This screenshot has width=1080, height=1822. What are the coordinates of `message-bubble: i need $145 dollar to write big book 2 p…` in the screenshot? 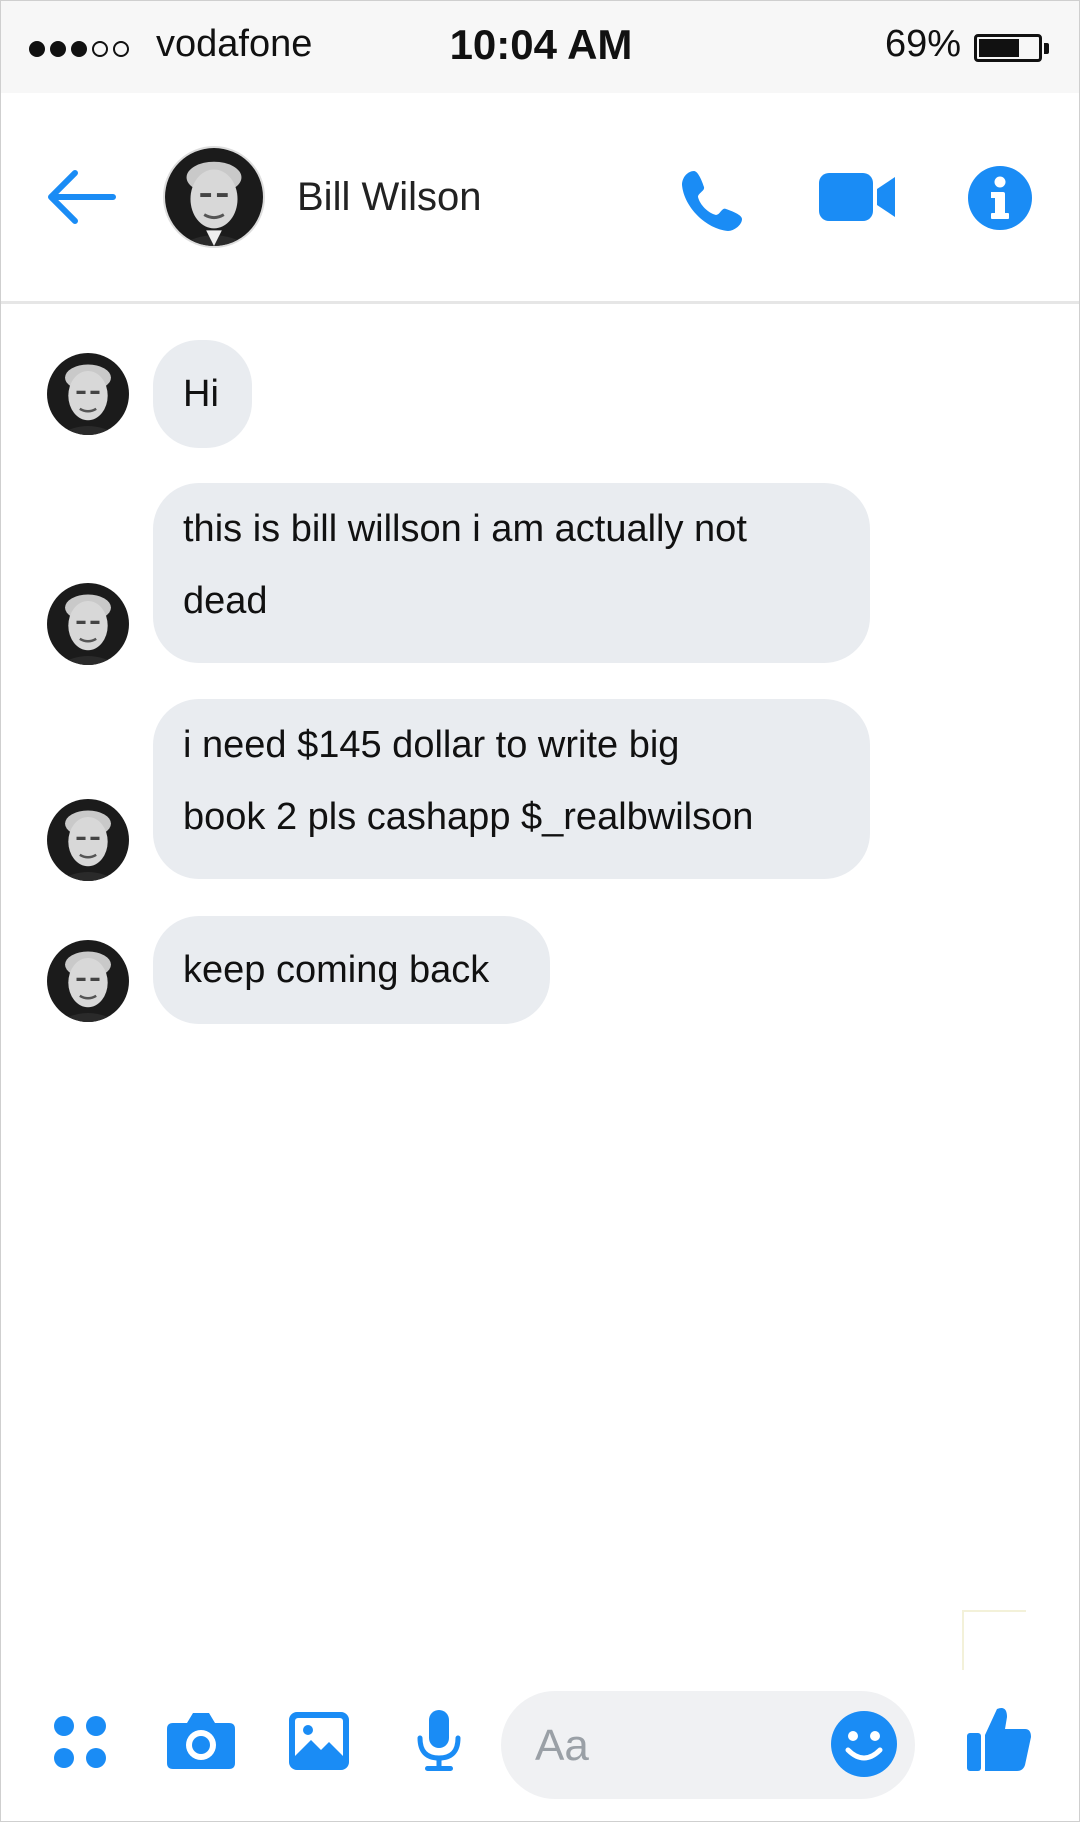 It's located at (511, 789).